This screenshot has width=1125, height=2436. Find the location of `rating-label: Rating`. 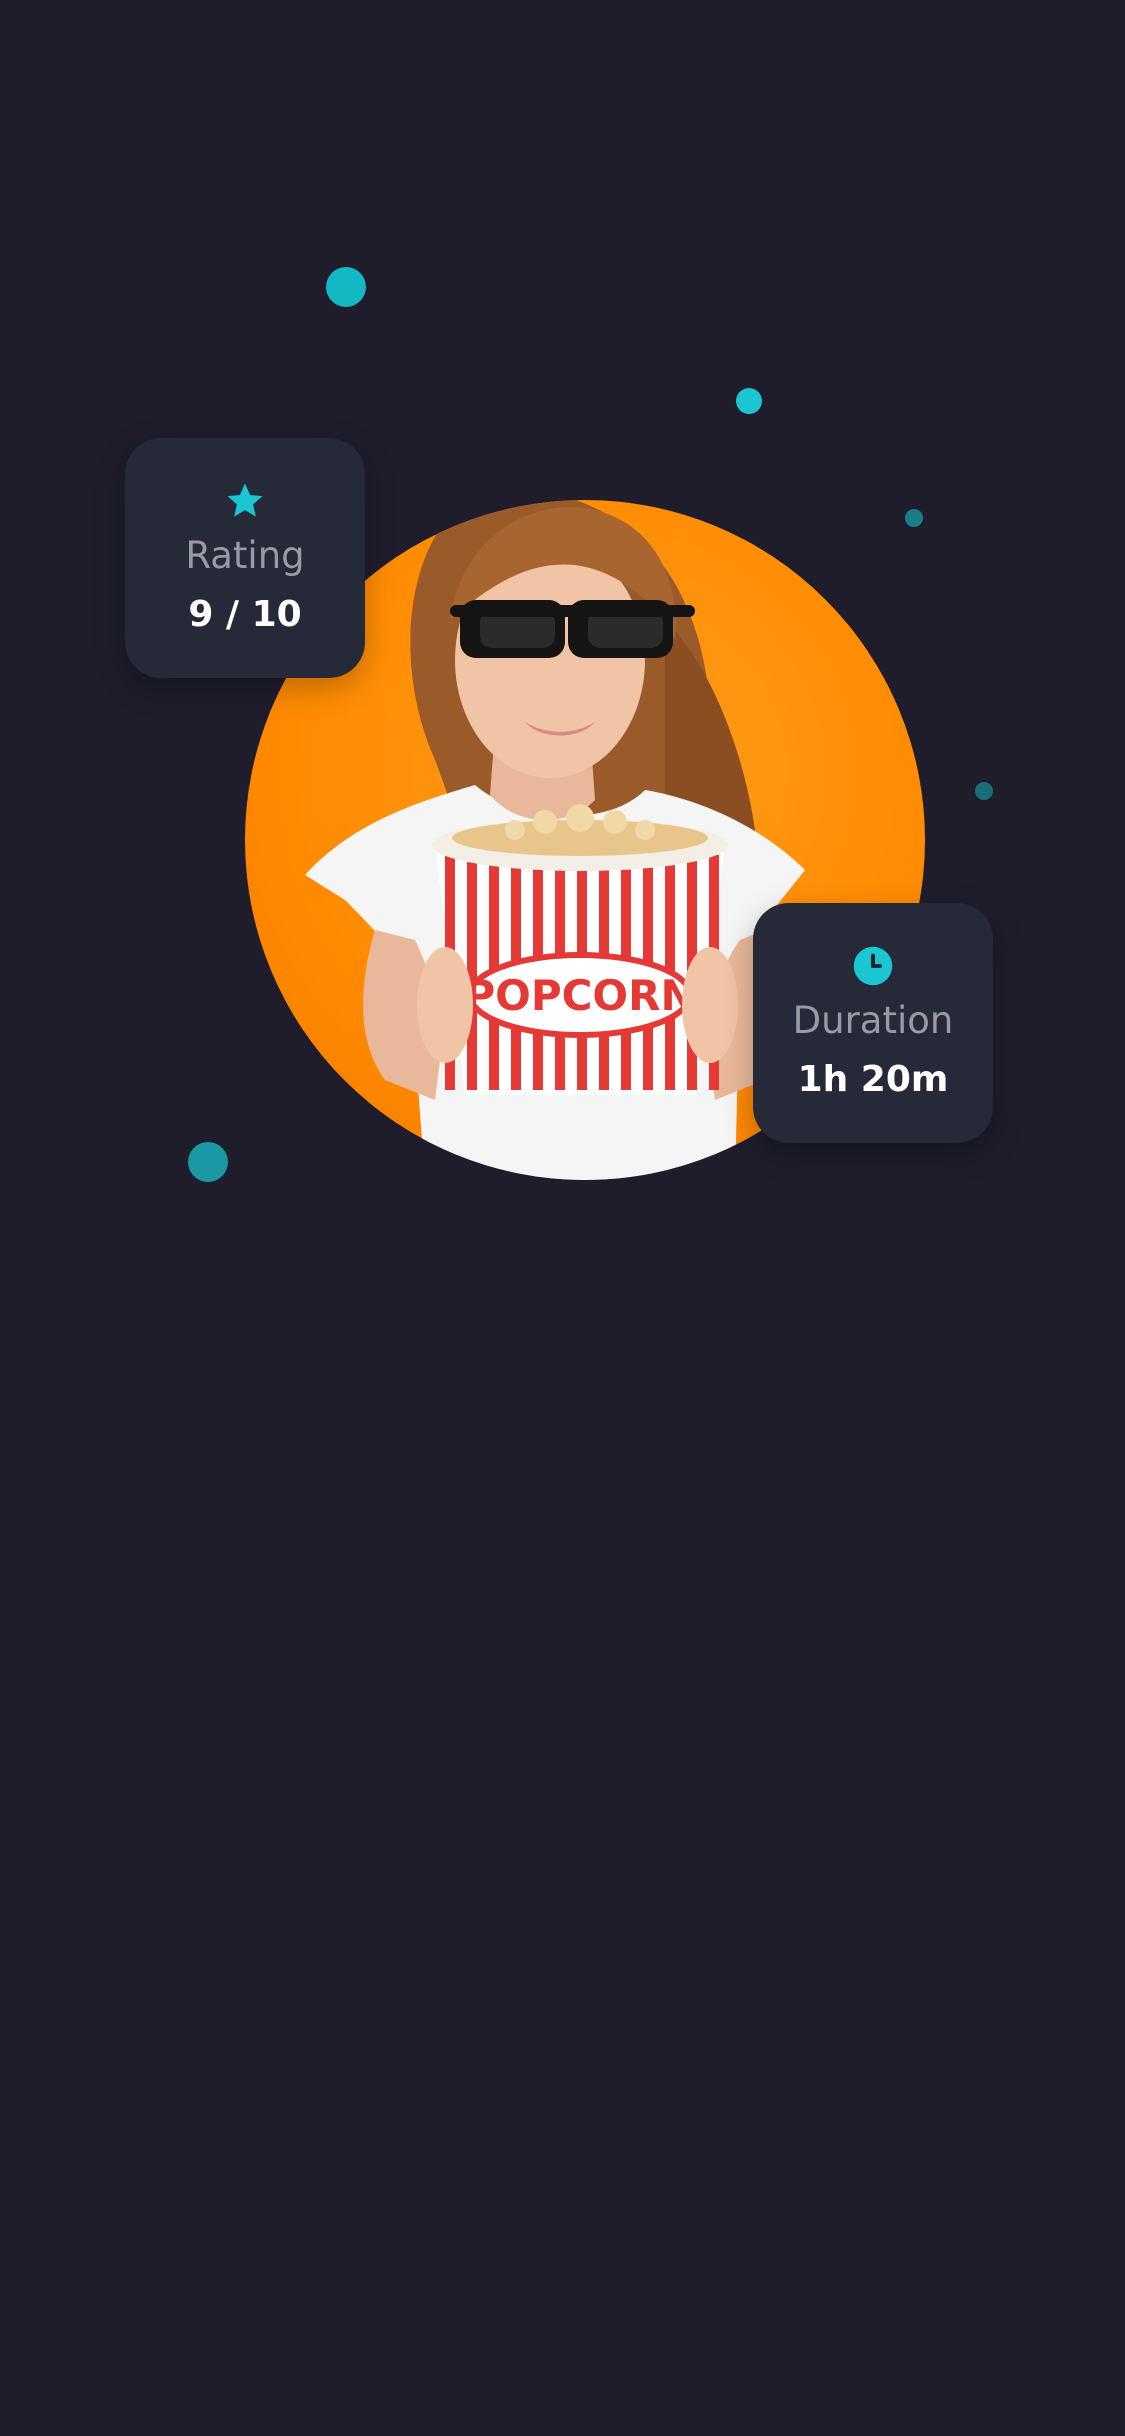

rating-label: Rating is located at coordinates (245, 555).